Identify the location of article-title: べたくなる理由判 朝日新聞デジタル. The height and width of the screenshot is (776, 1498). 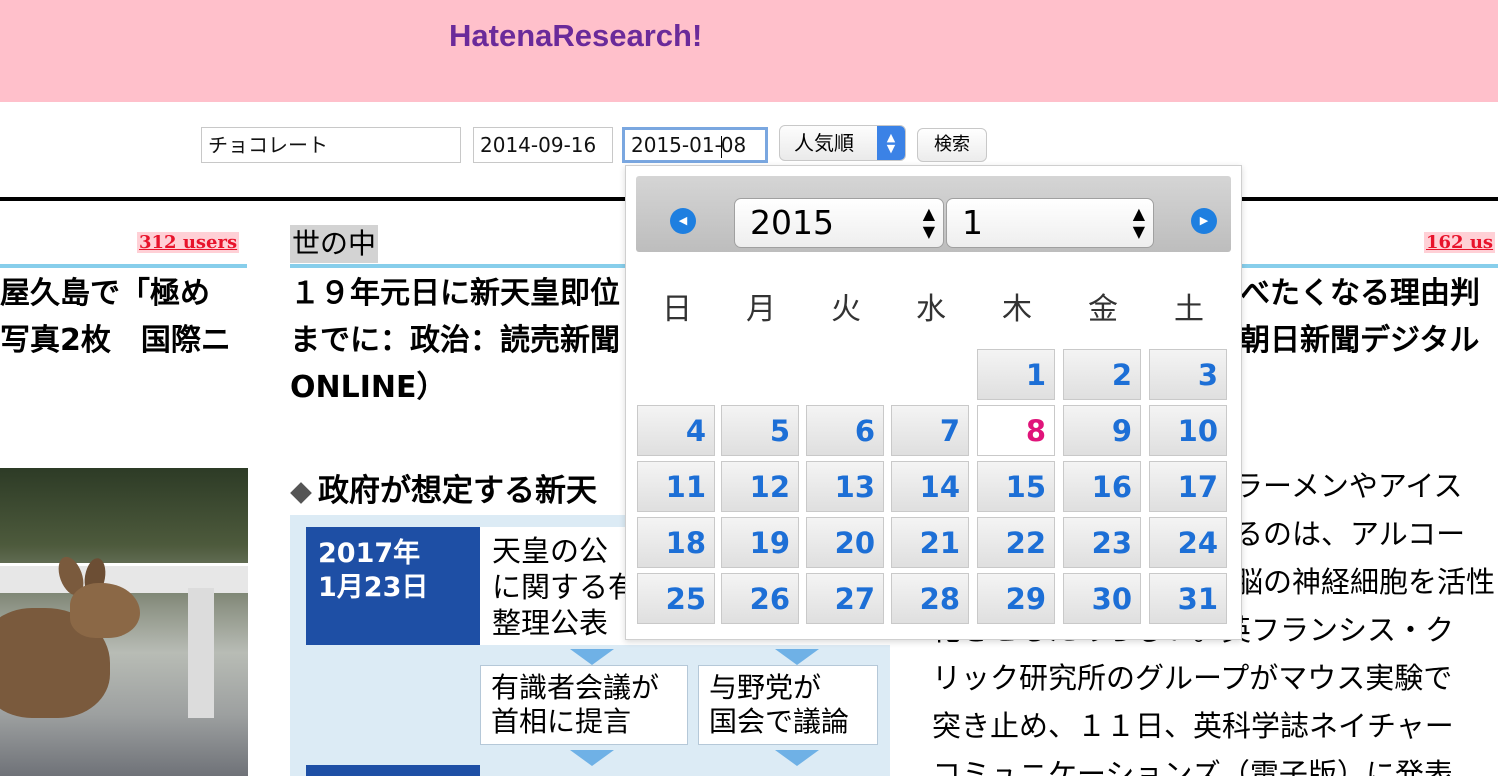
(1369, 317).